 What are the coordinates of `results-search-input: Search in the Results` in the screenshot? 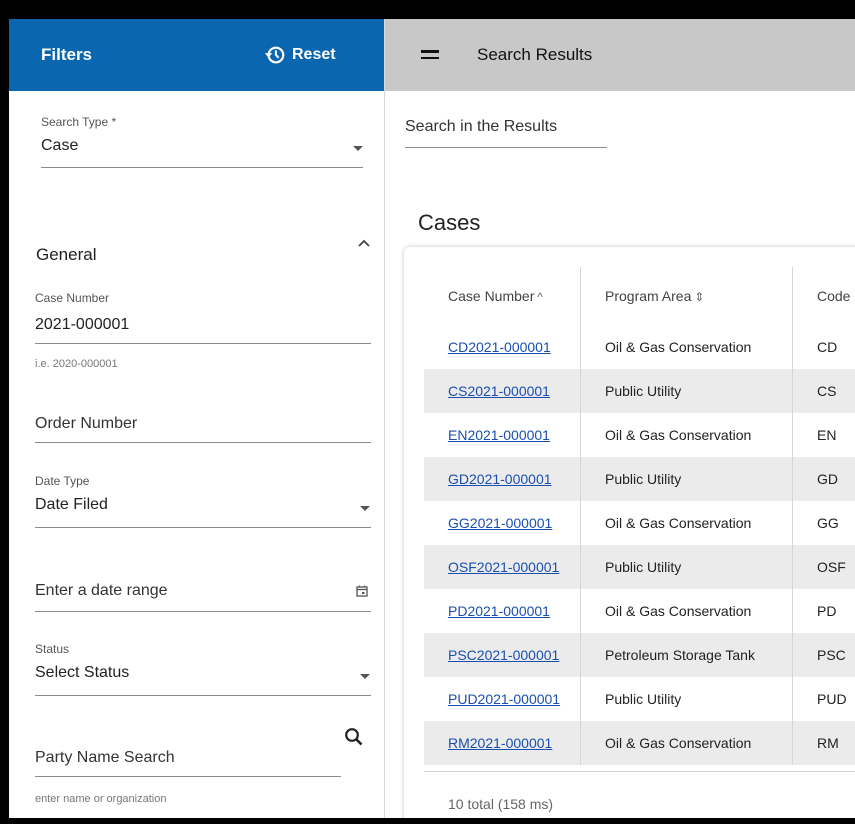 It's located at (506, 131).